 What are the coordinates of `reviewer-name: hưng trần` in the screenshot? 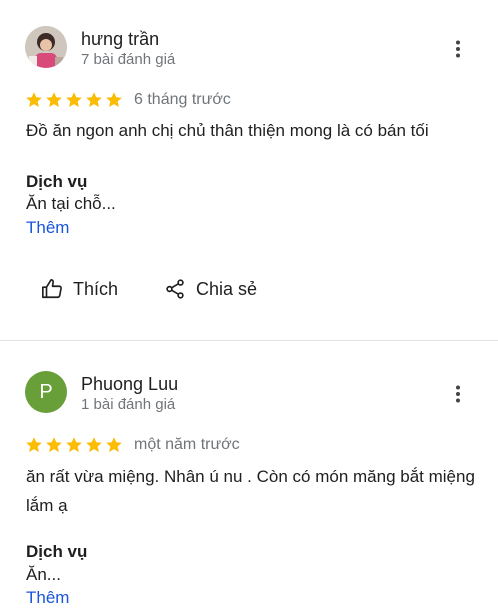 It's located at (120, 39).